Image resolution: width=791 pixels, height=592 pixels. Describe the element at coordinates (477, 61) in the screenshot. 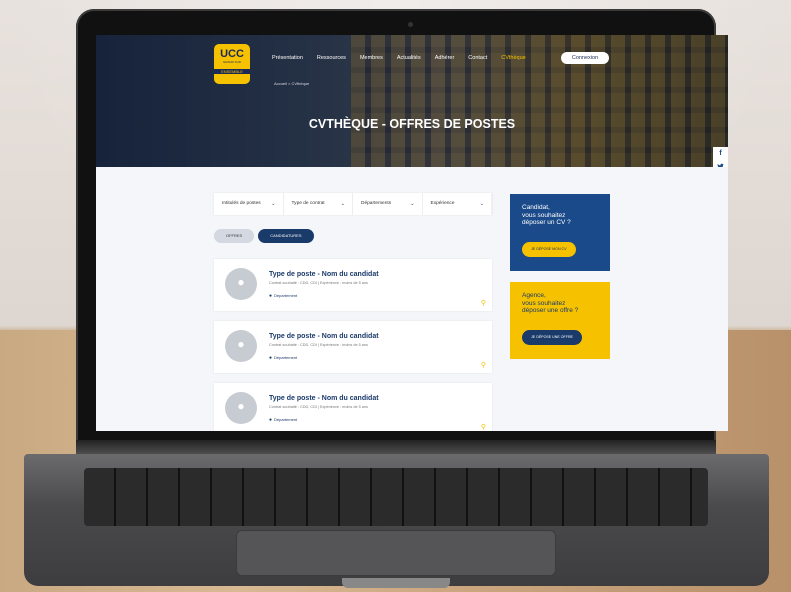

I see `nav-item-contact: Contact` at that location.